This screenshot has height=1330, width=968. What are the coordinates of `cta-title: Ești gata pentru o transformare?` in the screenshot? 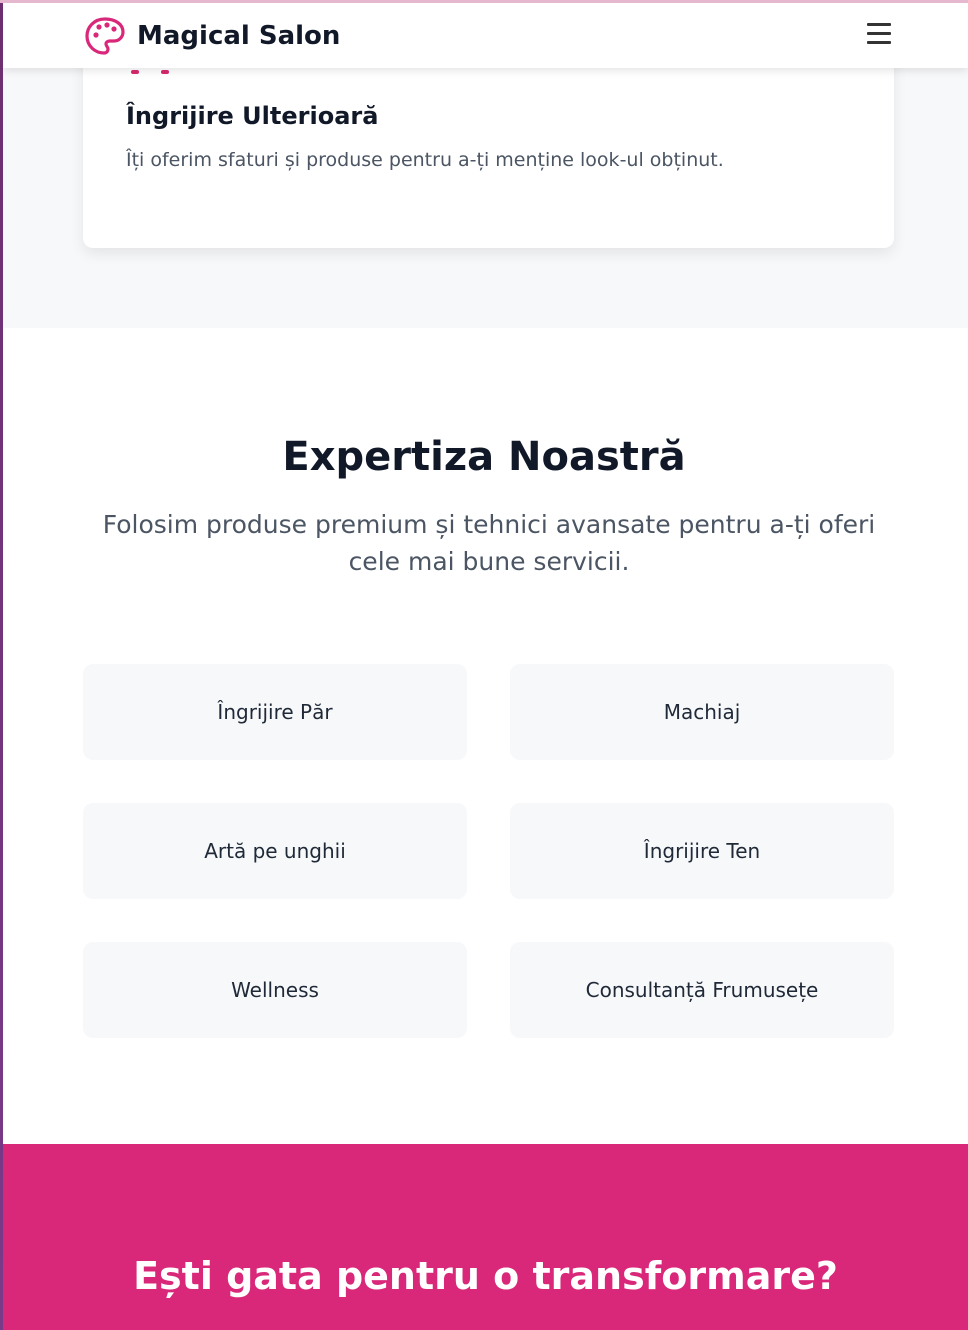 It's located at (485, 1276).